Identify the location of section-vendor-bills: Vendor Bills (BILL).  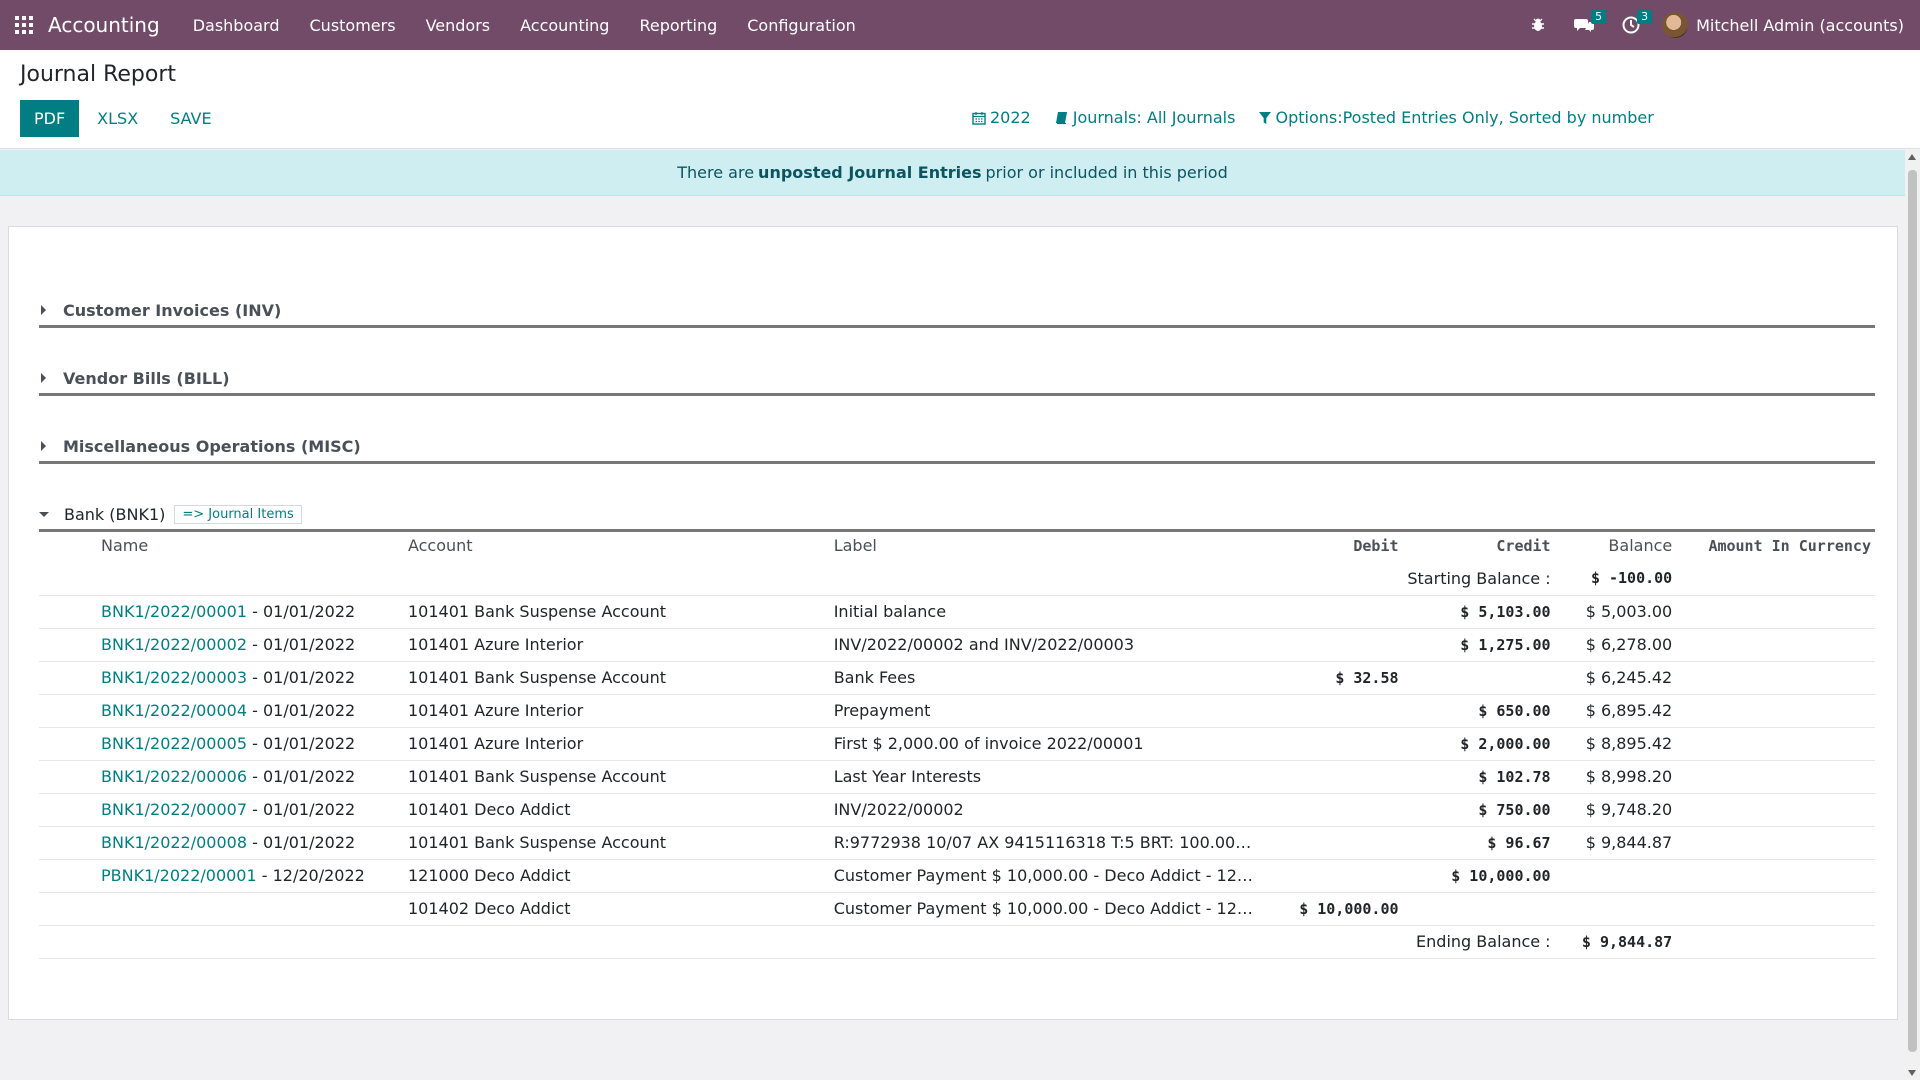
(957, 379).